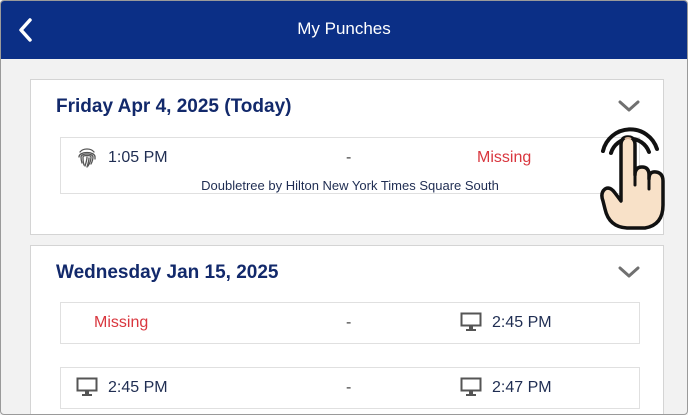 This screenshot has width=688, height=415. Describe the element at coordinates (522, 387) in the screenshot. I see `clock-out-time: 2:47 PM` at that location.